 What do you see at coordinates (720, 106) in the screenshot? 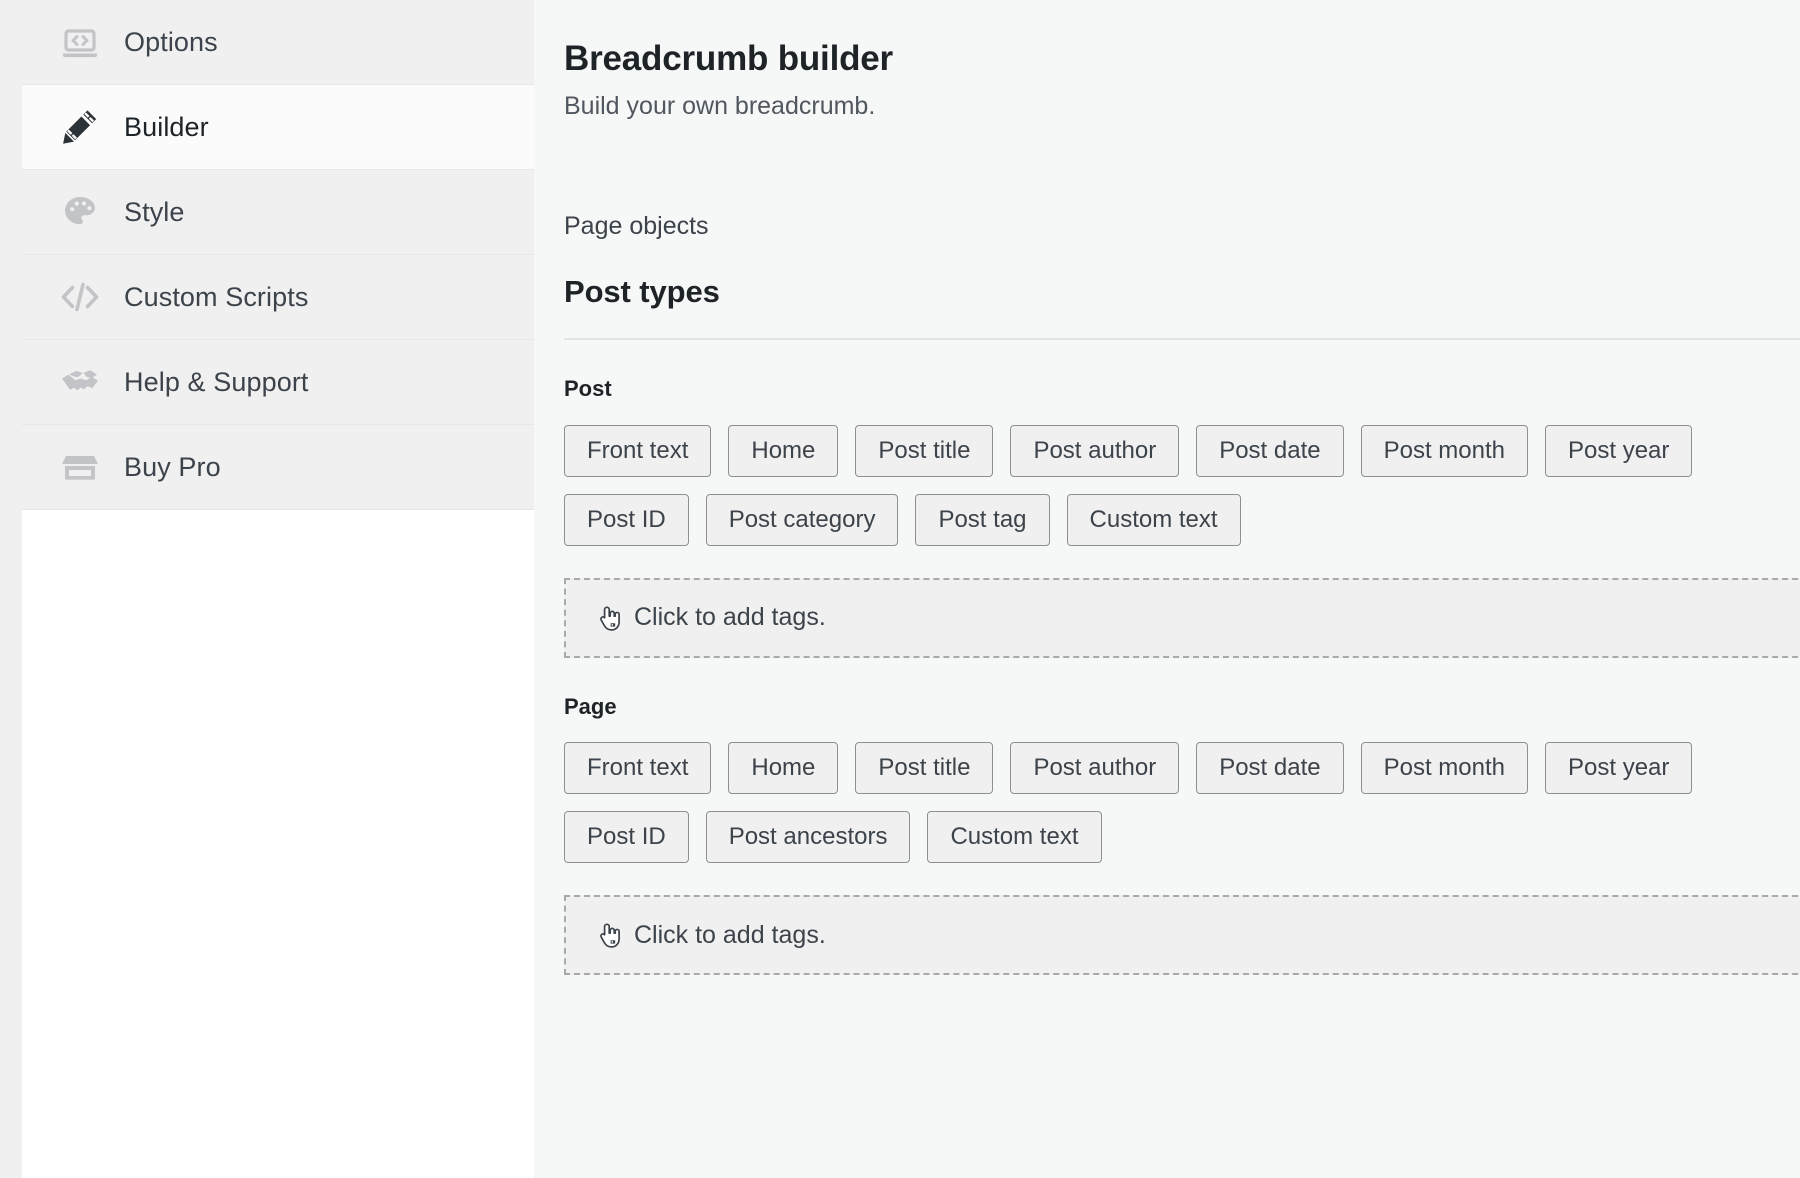
I see `page-subtitle: Build your own breadcrumb.` at bounding box center [720, 106].